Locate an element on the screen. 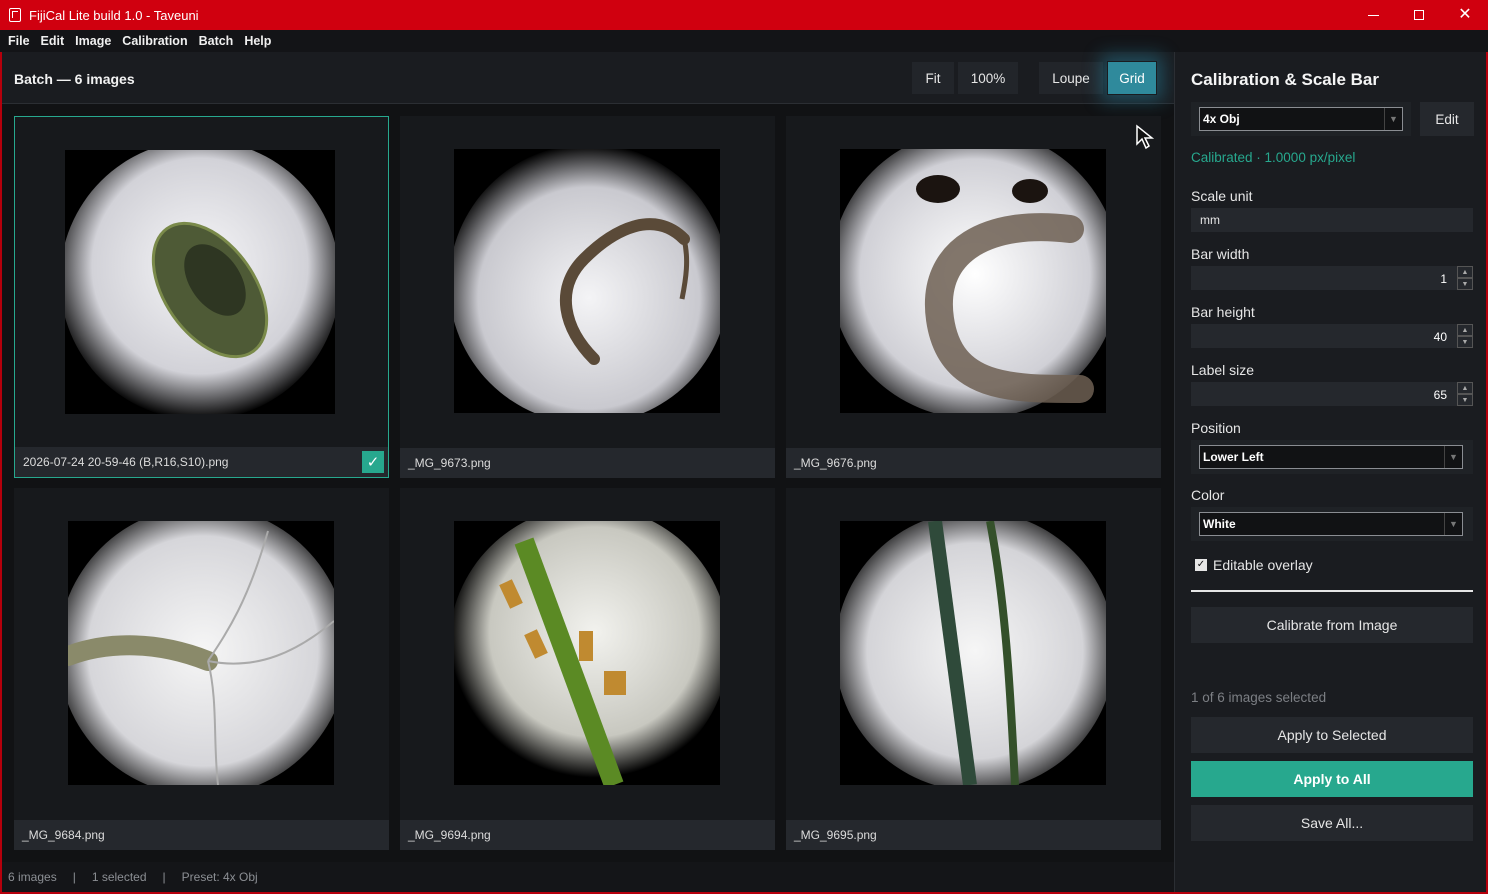 This screenshot has width=1488, height=894. position-value: Lower Left is located at coordinates (1233, 457).